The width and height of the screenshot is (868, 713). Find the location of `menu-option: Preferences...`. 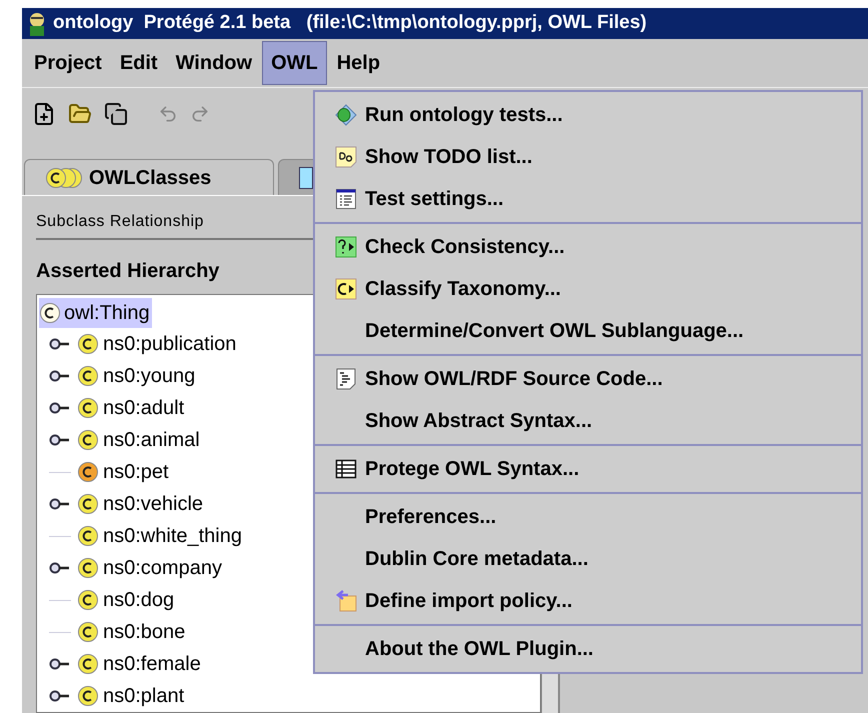

menu-option: Preferences... is located at coordinates (588, 517).